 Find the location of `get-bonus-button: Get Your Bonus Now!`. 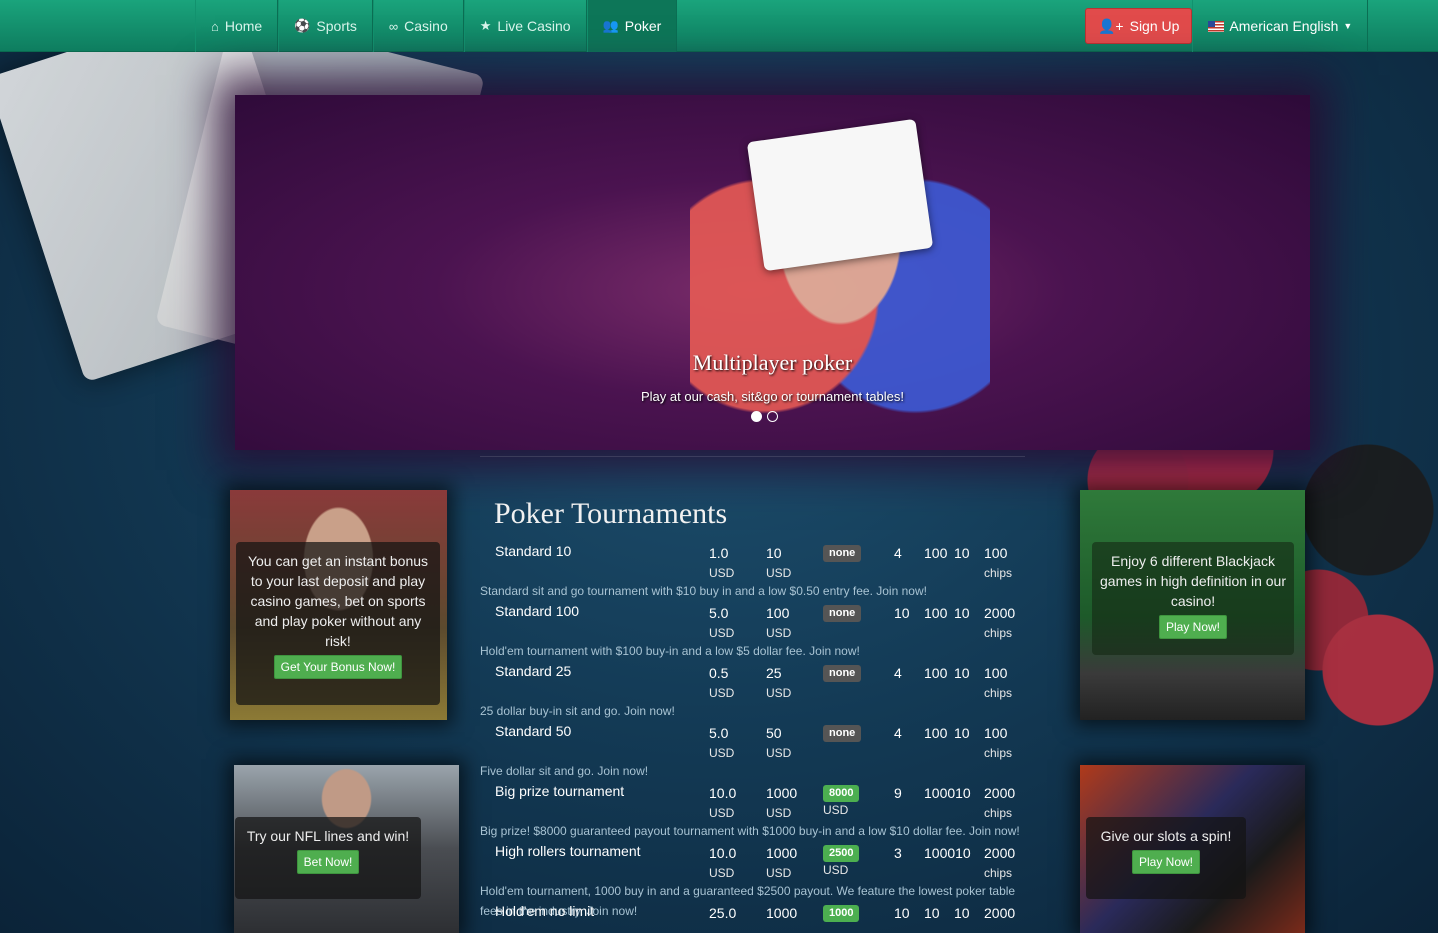

get-bonus-button: Get Your Bonus Now! is located at coordinates (338, 667).